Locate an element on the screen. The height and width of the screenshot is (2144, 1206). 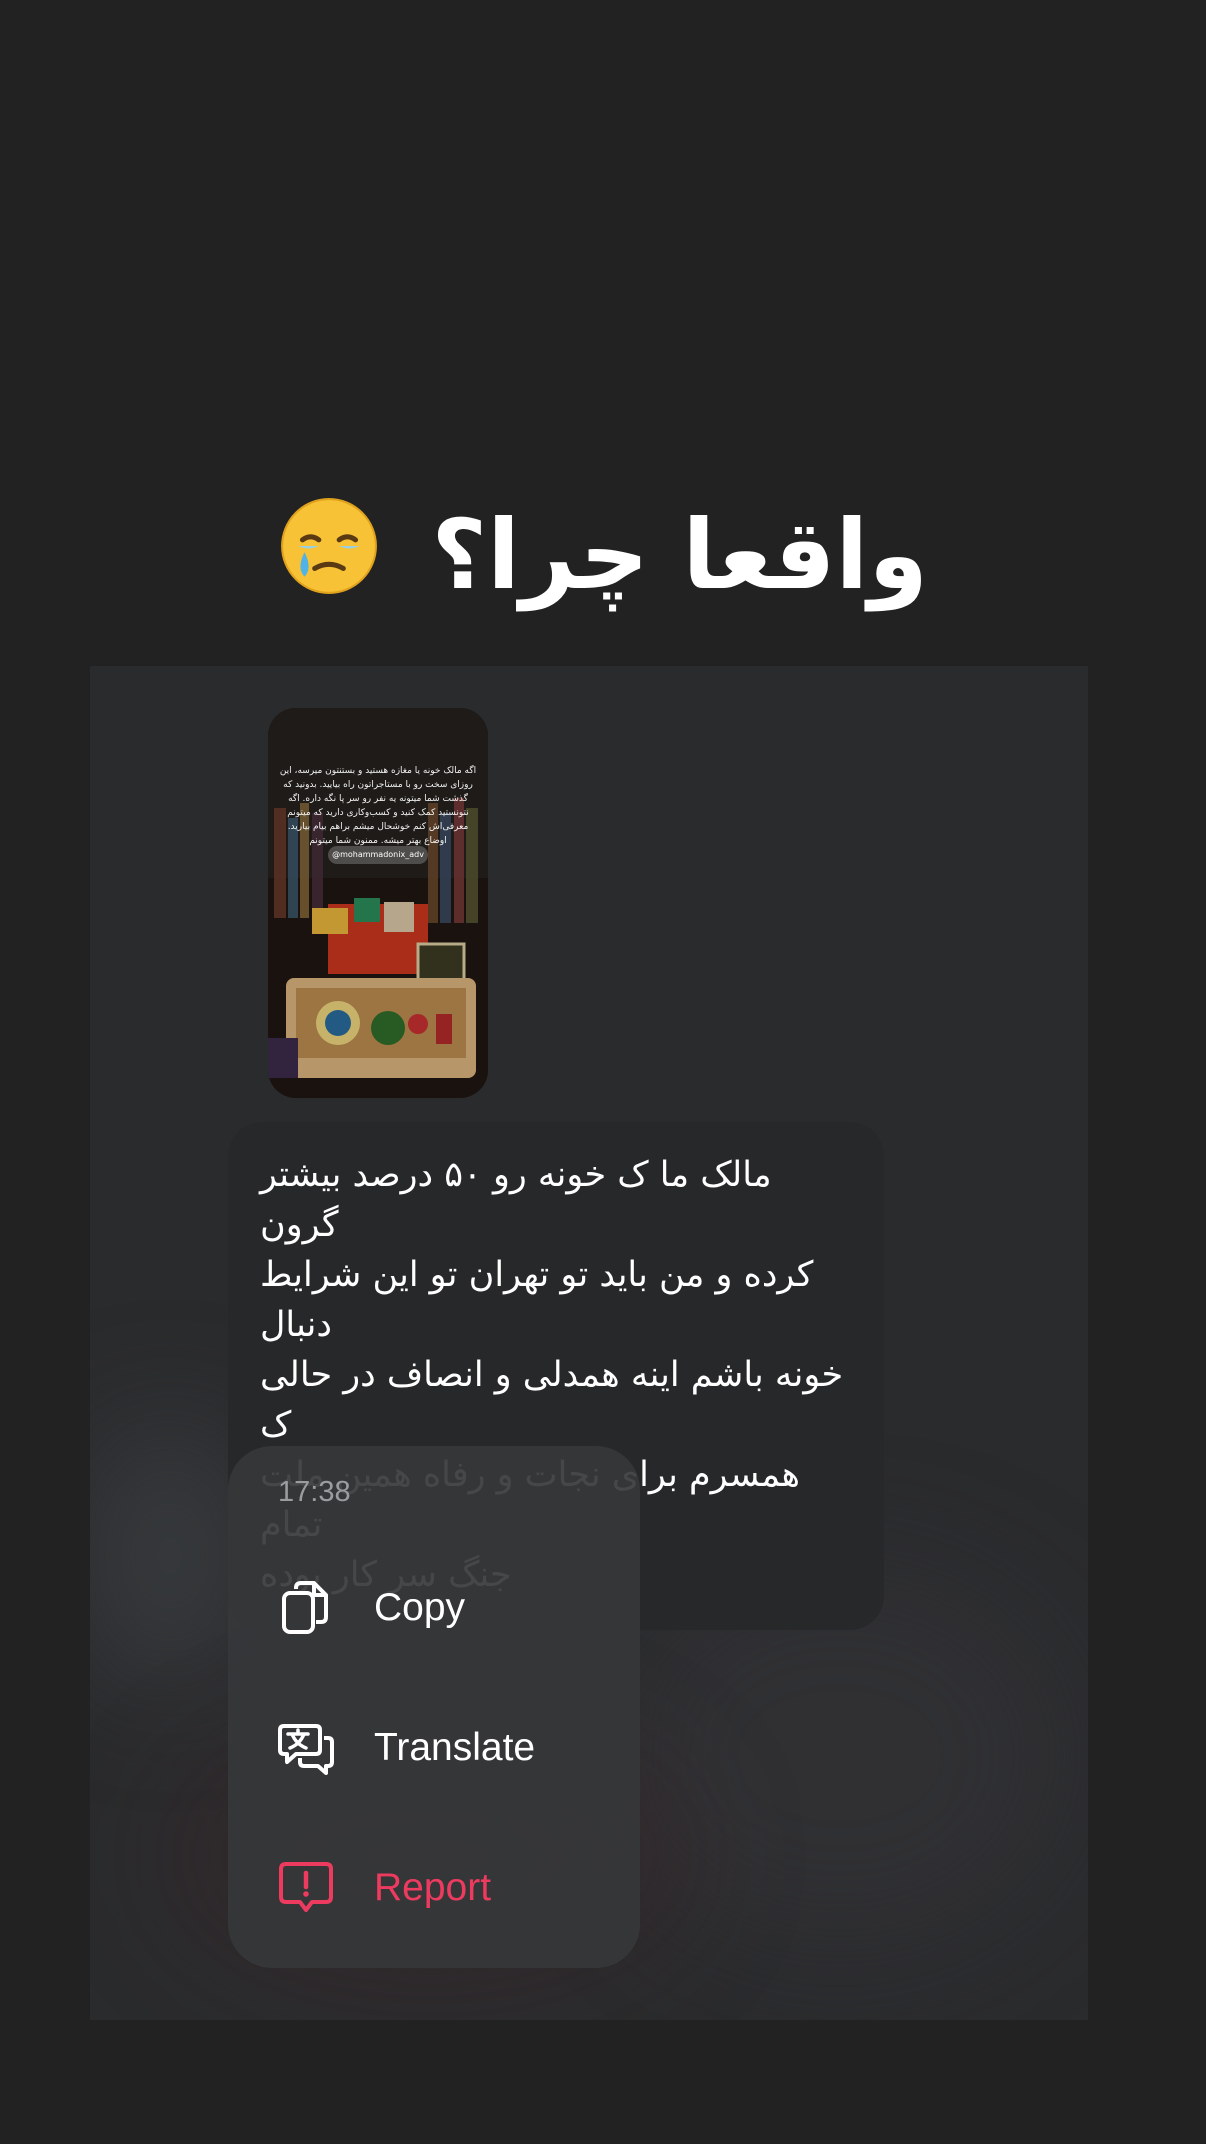
copy-label: Copy is located at coordinates (420, 1607).